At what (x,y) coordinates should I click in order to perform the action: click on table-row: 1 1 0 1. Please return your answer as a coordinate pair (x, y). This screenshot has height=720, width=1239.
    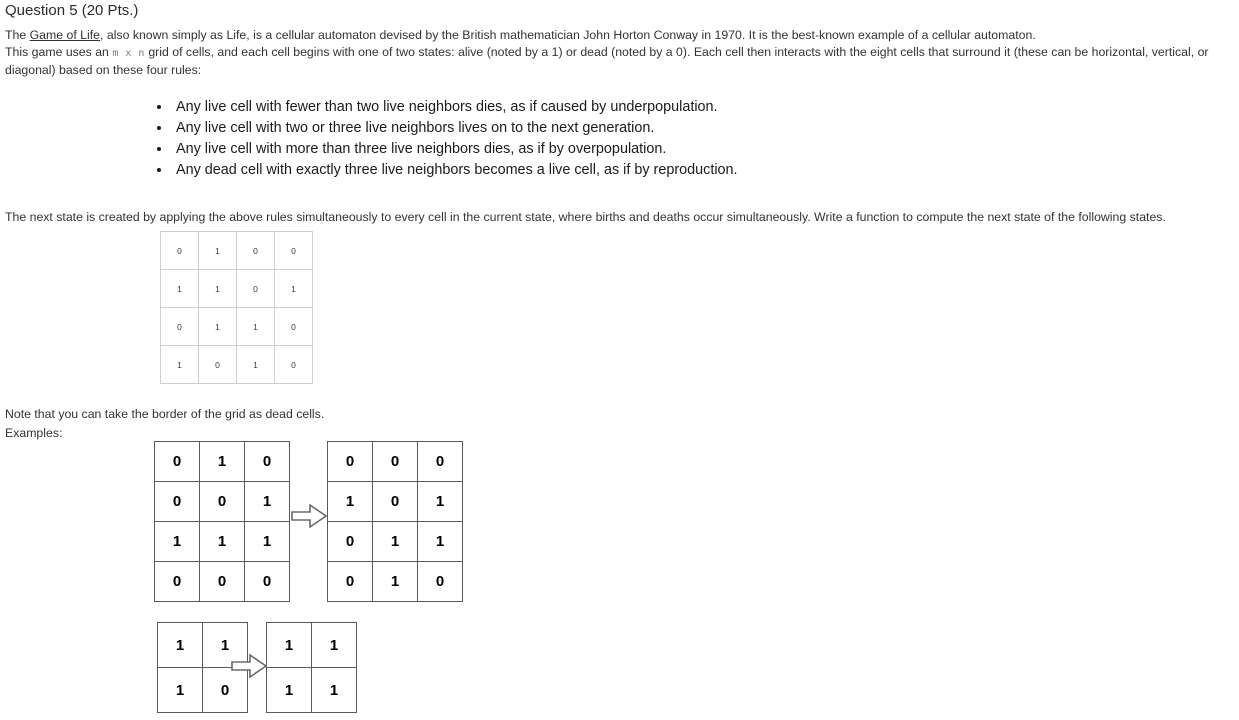
    Looking at the image, I should click on (236, 288).